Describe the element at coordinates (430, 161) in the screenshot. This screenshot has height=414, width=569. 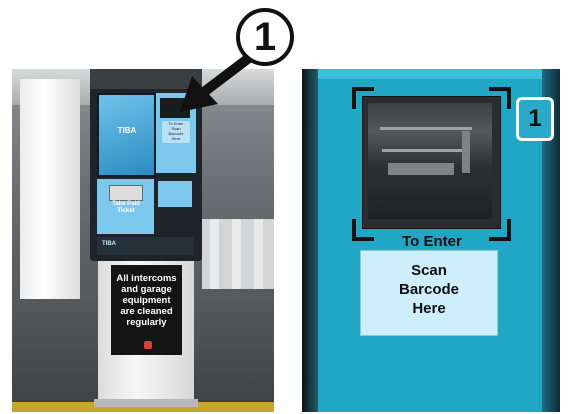
I see `scanner-glass` at that location.